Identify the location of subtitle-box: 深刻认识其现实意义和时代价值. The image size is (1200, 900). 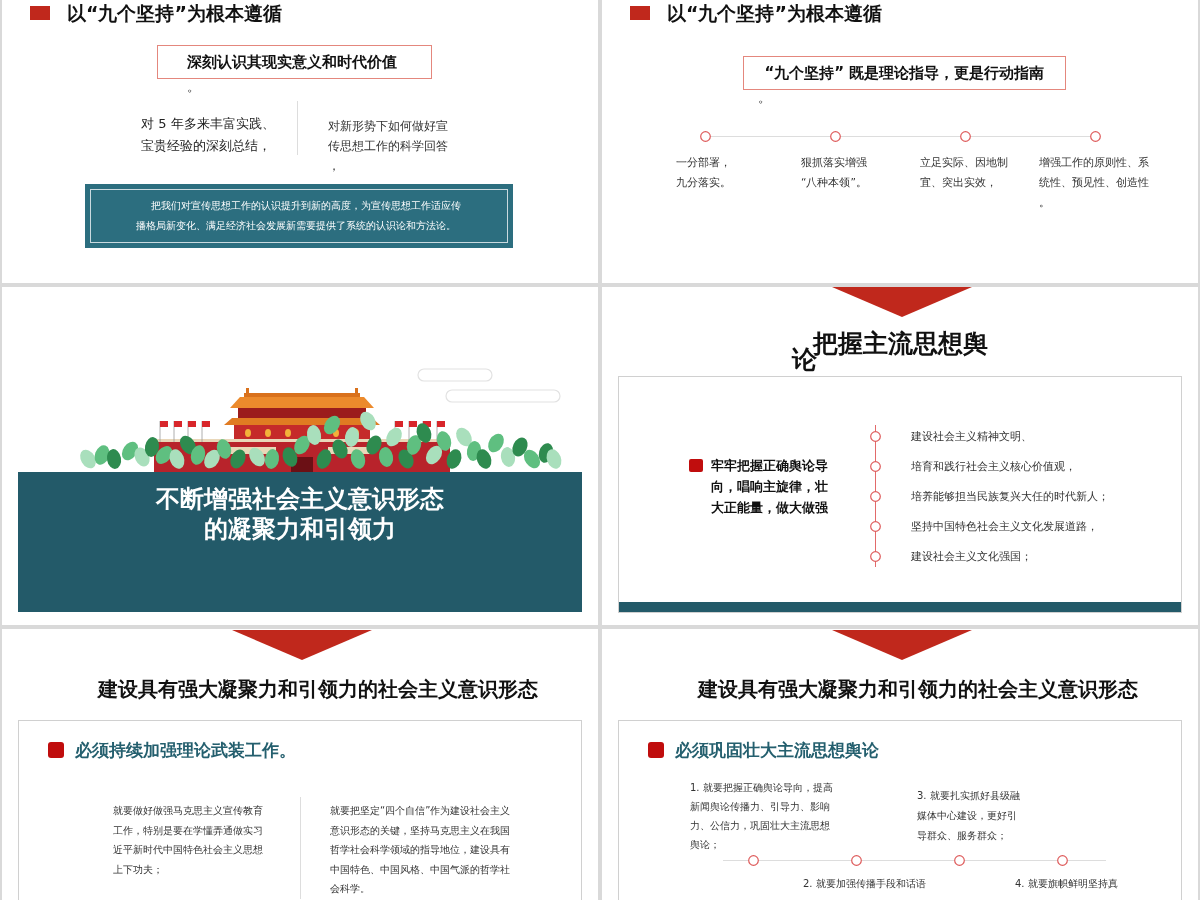
(294, 62).